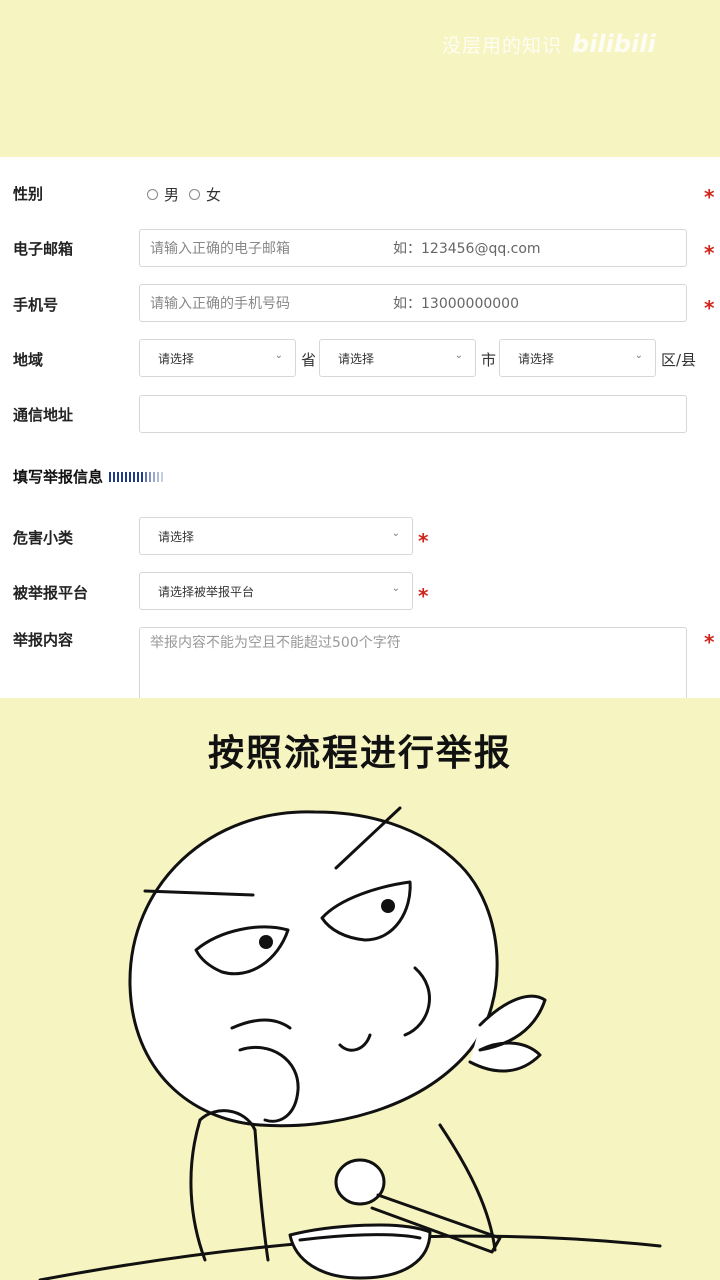 This screenshot has height=1280, width=720. Describe the element at coordinates (356, 358) in the screenshot. I see `city-select-value: 请选择` at that location.